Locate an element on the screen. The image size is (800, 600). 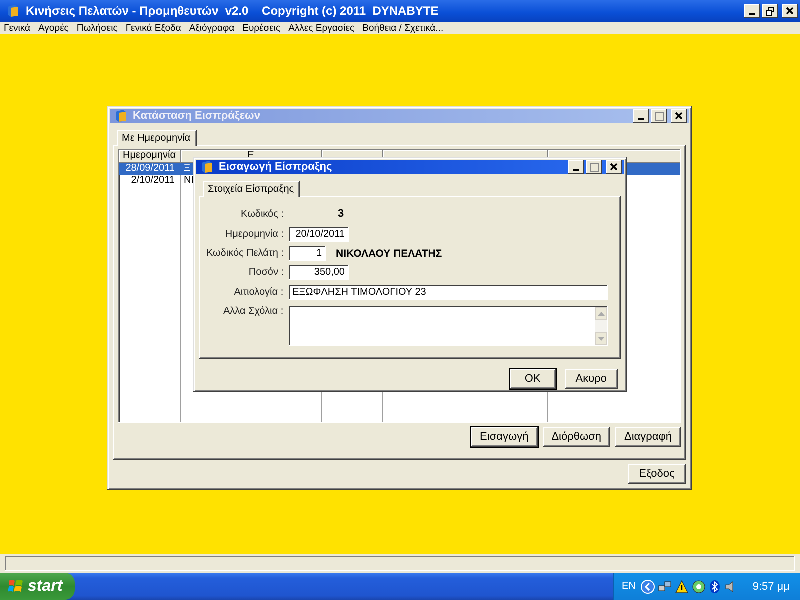
menu-item: Πωλήσεις is located at coordinates (97, 28).